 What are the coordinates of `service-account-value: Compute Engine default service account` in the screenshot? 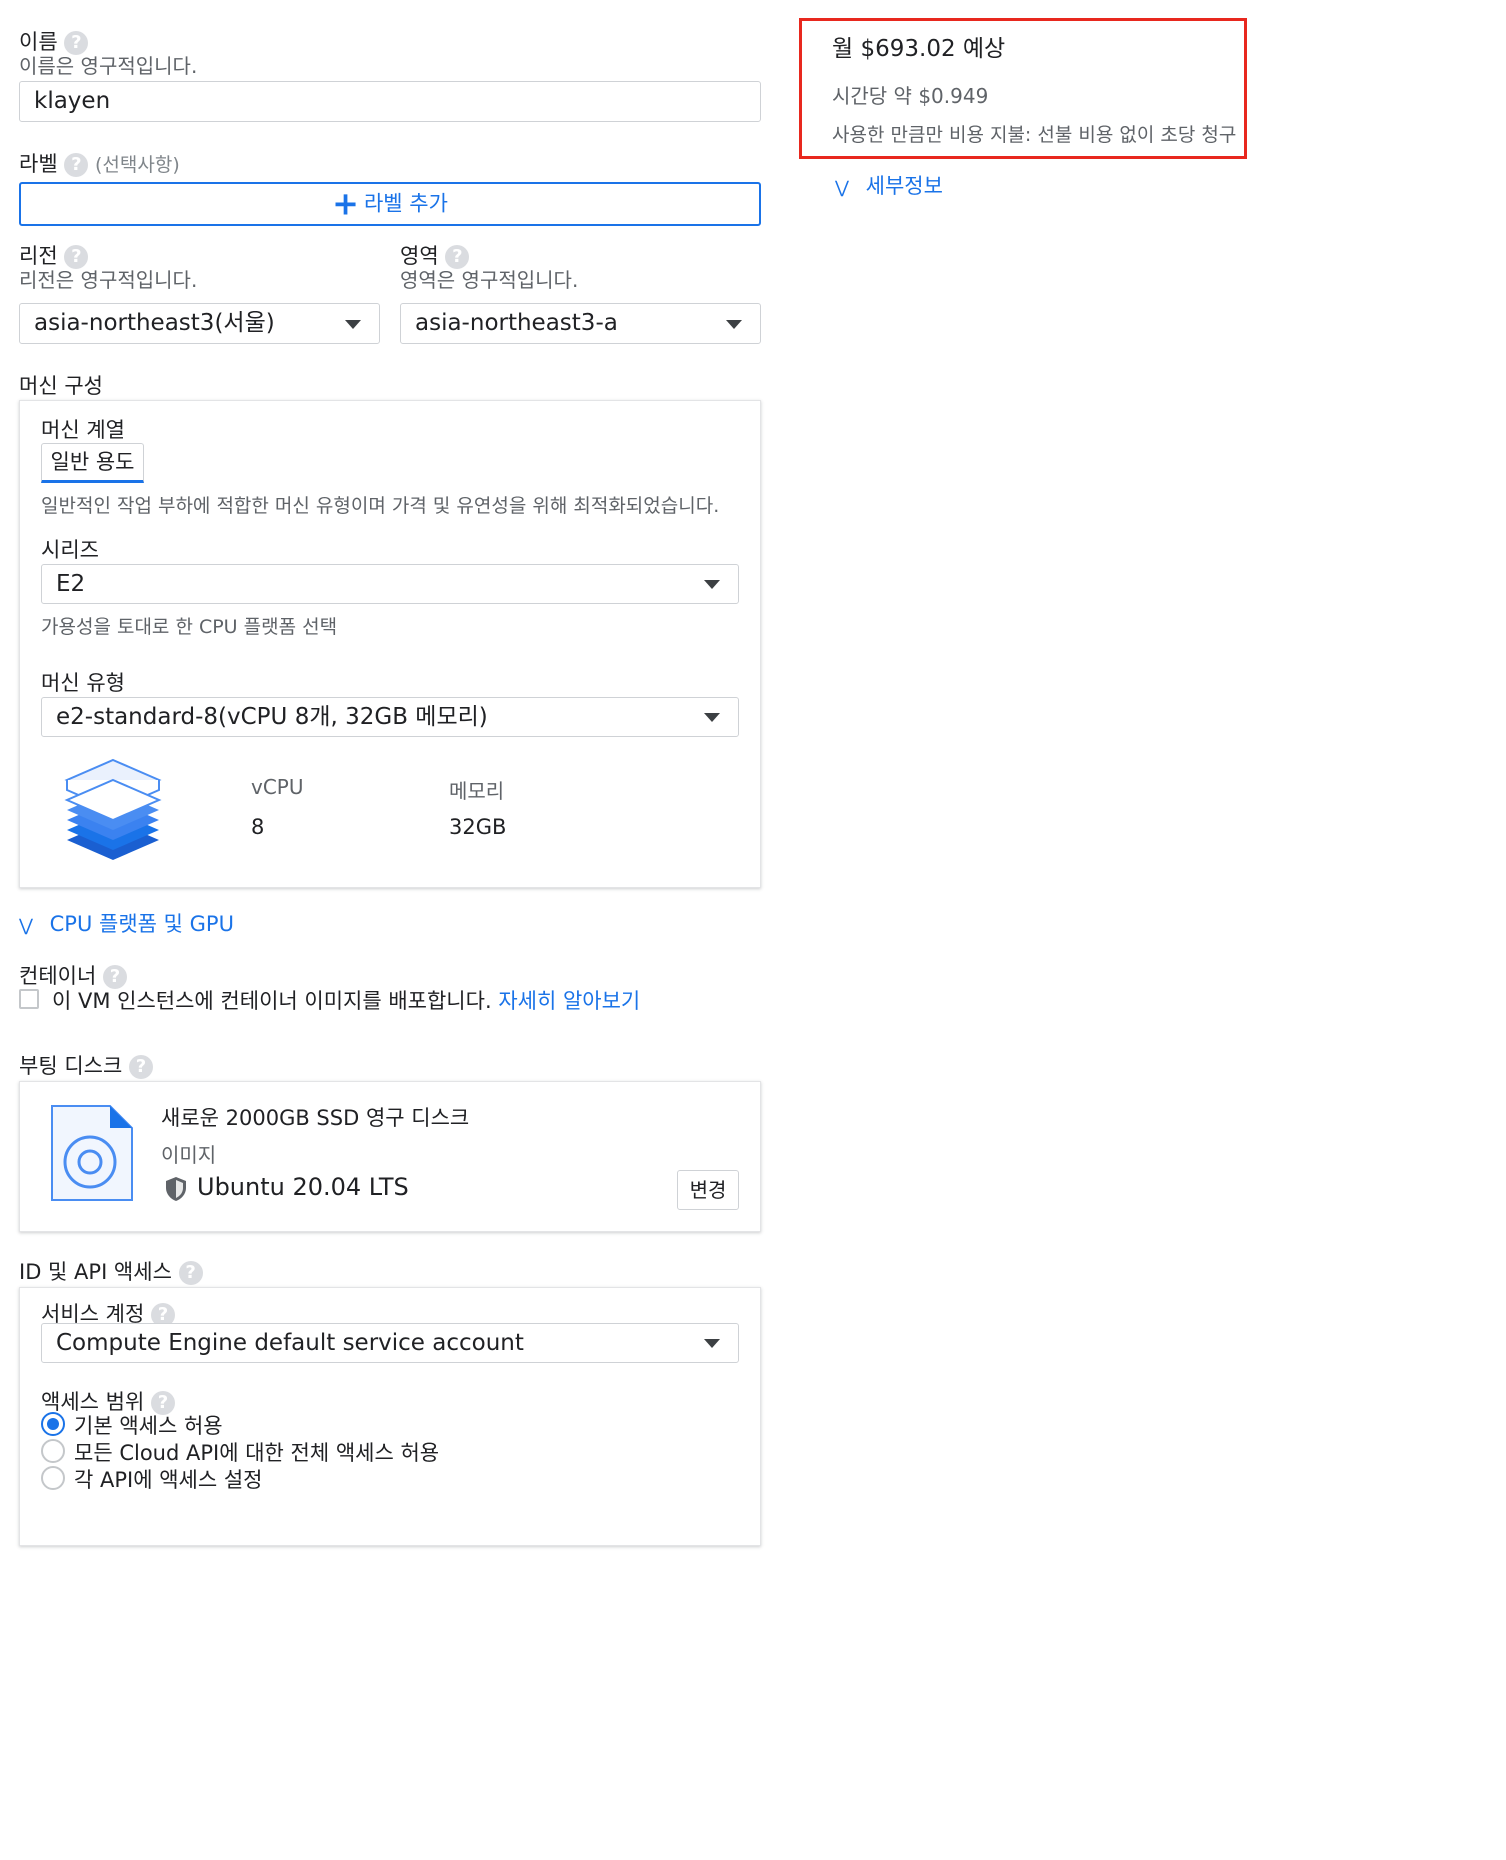 It's located at (290, 1343).